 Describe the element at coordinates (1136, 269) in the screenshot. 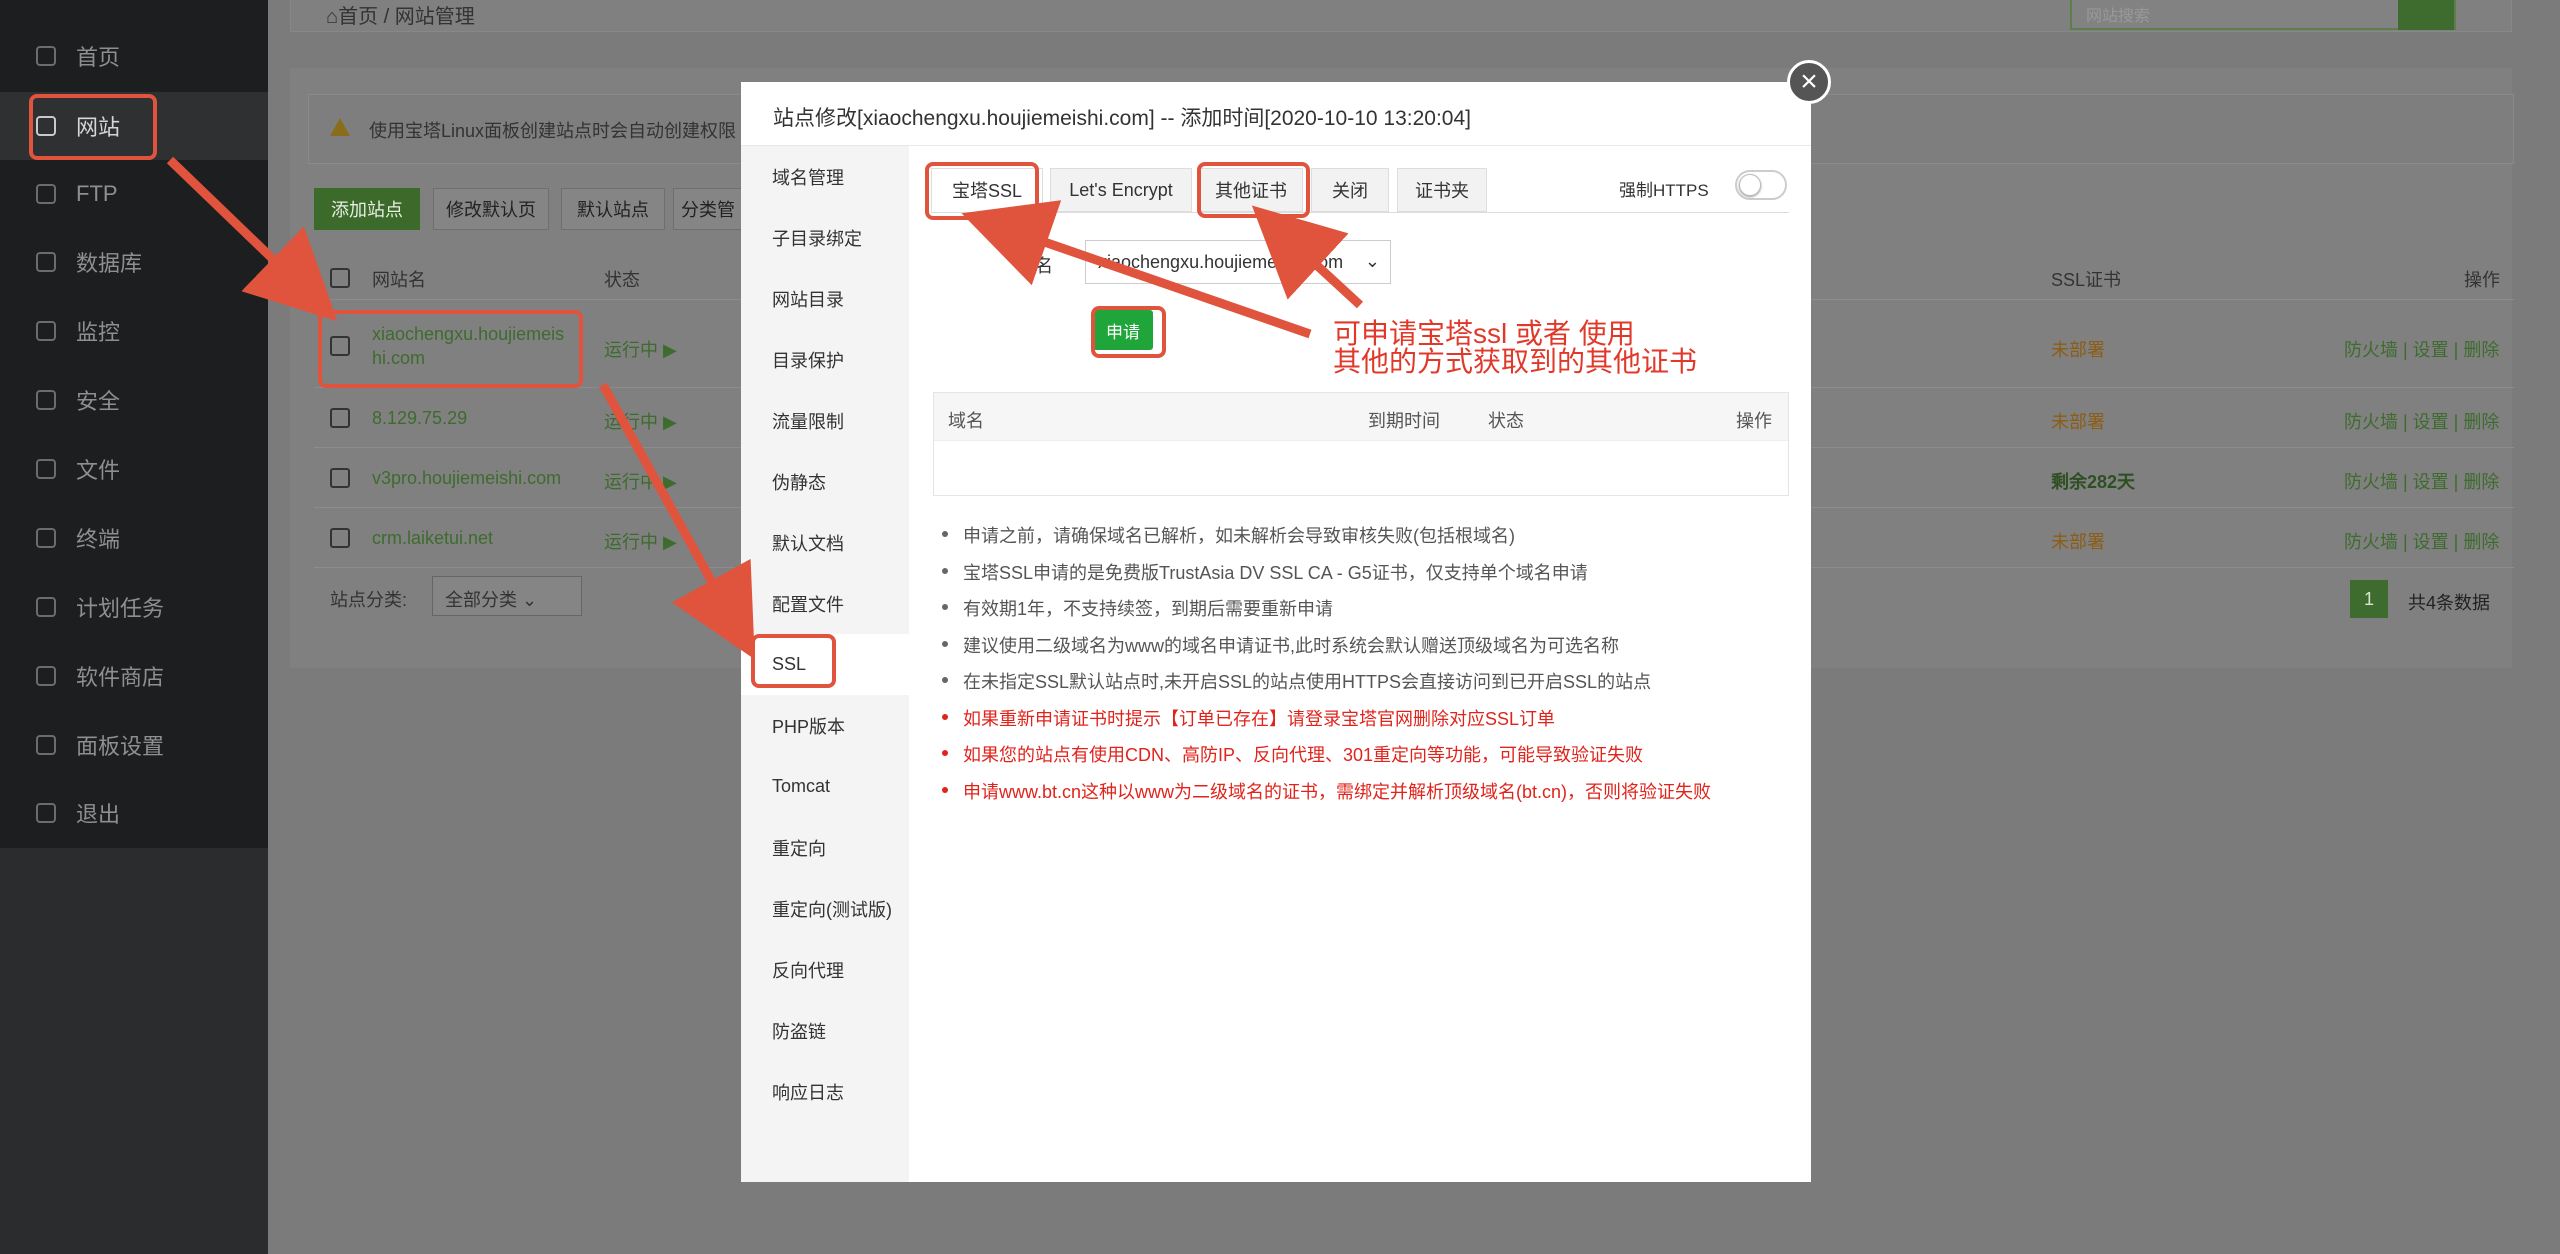

I see `arrow-to-bt-ssl` at that location.